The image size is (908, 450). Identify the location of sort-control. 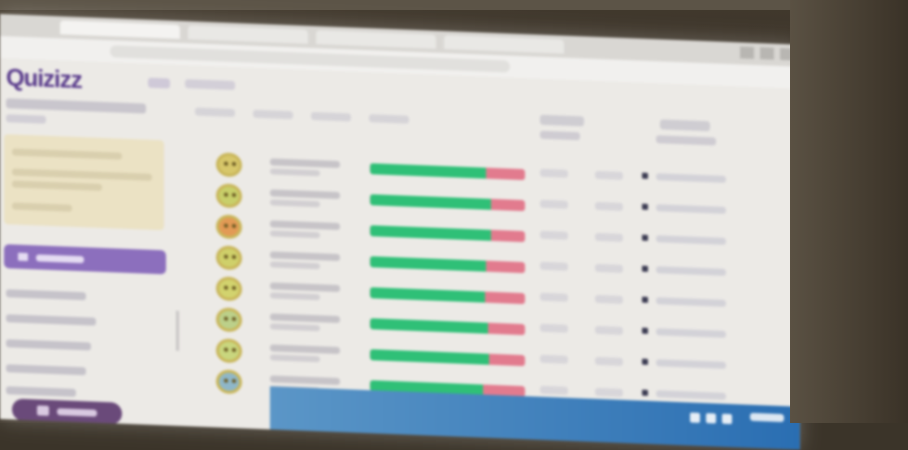
(562, 120).